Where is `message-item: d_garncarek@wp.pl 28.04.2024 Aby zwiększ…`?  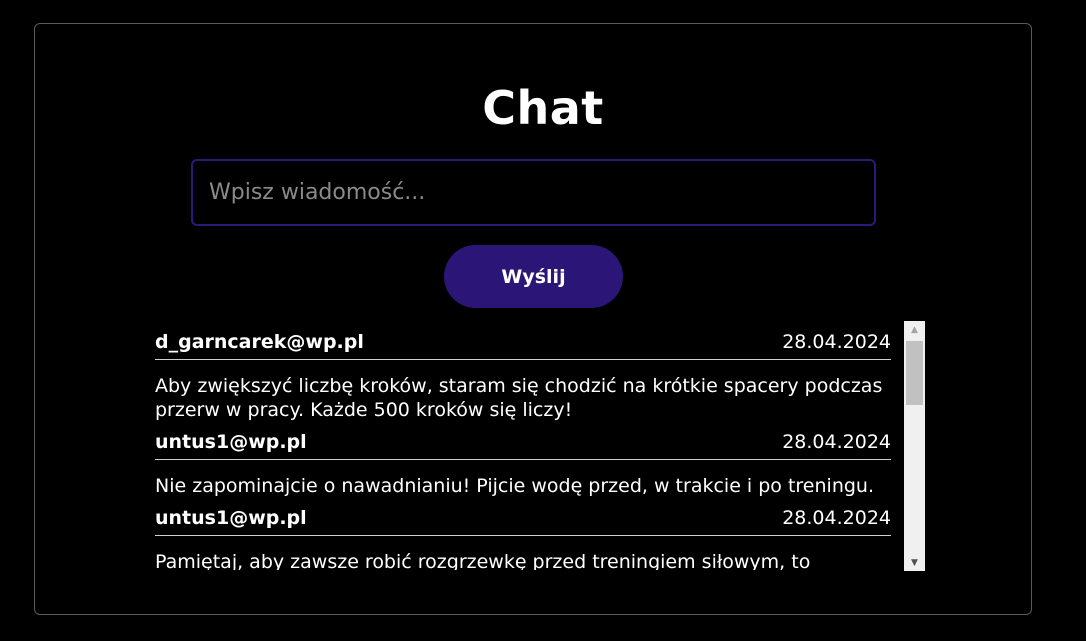
message-item: d_garncarek@wp.pl 28.04.2024 Aby zwiększ… is located at coordinates (523, 372).